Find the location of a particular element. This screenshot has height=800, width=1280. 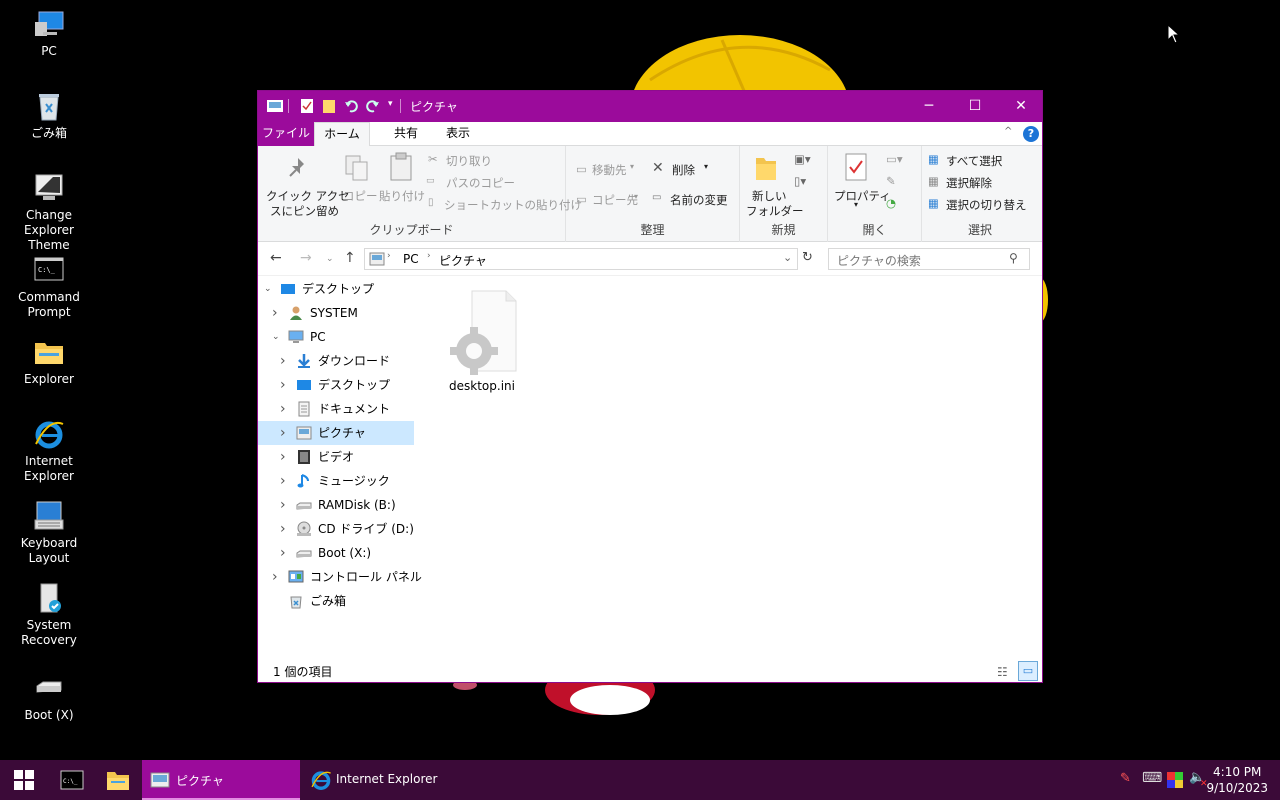

search-box: ピクチャの検索 ⚲ is located at coordinates (929, 259).